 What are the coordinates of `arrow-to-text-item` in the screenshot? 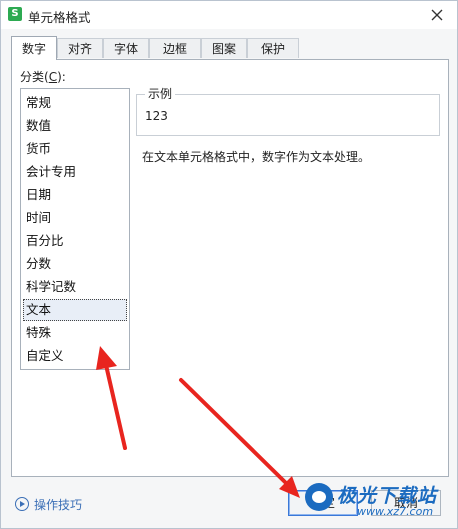 It's located at (111, 398).